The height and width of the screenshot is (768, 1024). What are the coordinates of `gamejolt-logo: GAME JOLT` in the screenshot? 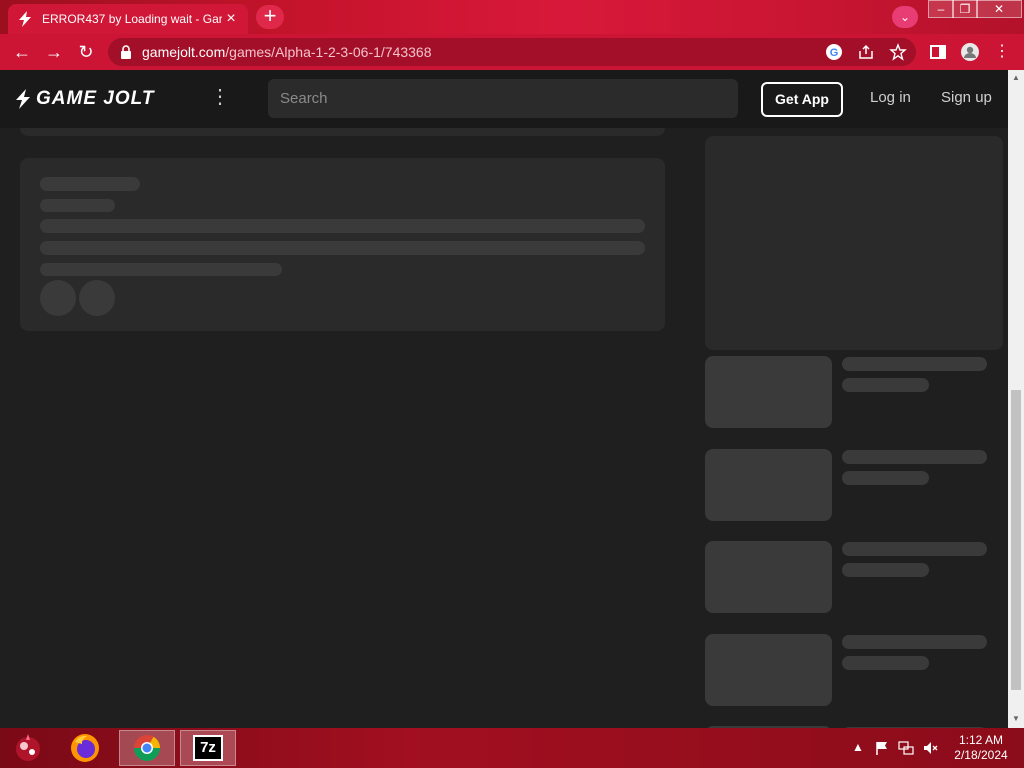 It's located at (84, 99).